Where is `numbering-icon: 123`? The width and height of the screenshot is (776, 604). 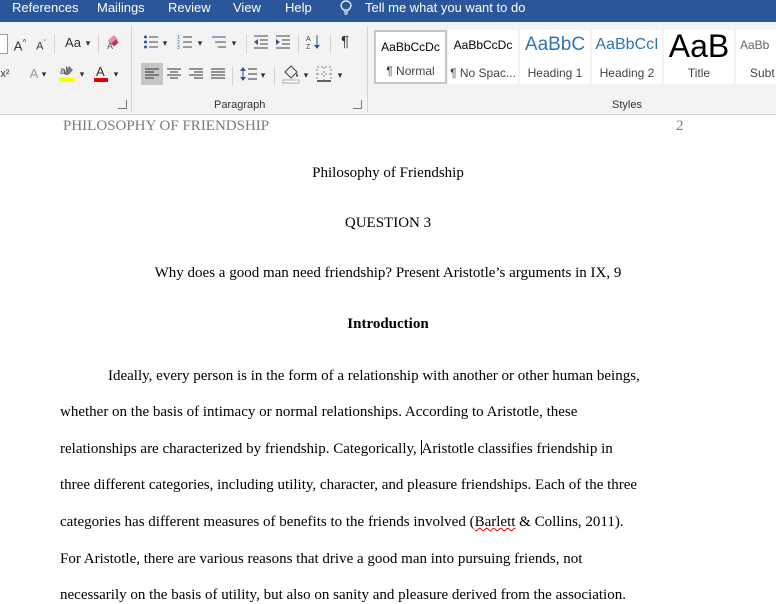 numbering-icon: 123 is located at coordinates (185, 44).